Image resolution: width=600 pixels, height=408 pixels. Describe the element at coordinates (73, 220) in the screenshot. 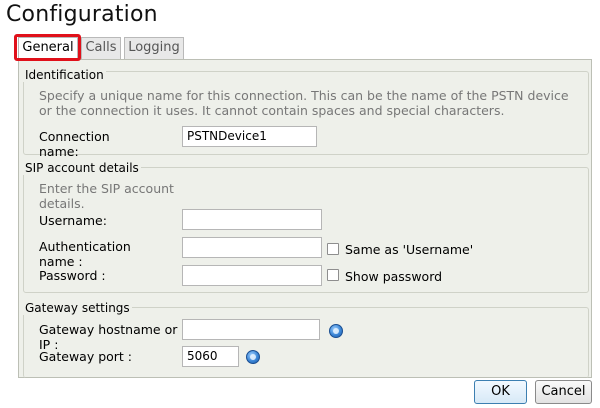

I see `username-label: Username:` at that location.